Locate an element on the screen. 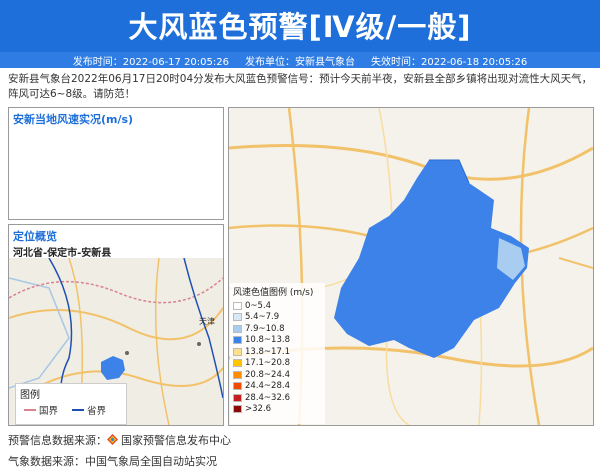 The image size is (600, 471). legend-item: 28.4~32.6 is located at coordinates (277, 398).